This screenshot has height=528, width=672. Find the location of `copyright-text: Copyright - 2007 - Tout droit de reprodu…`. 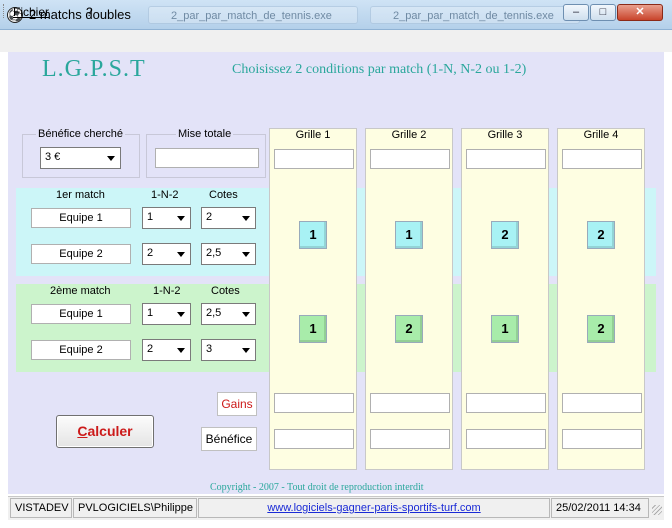

copyright-text: Copyright - 2007 - Tout droit de reprodu… is located at coordinates (317, 487).